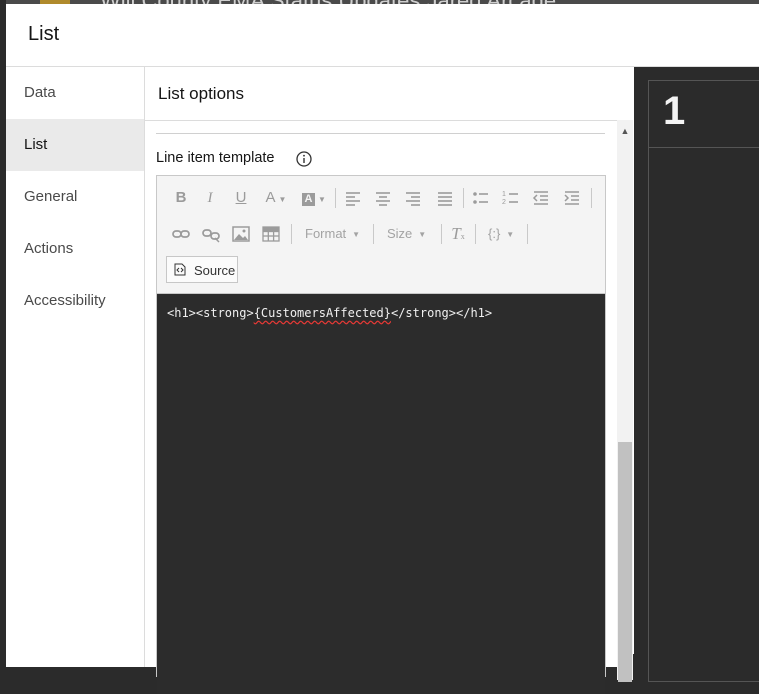 This screenshot has width=759, height=694. Describe the element at coordinates (625, 562) in the screenshot. I see `panel-scrollbar-thumb` at that location.